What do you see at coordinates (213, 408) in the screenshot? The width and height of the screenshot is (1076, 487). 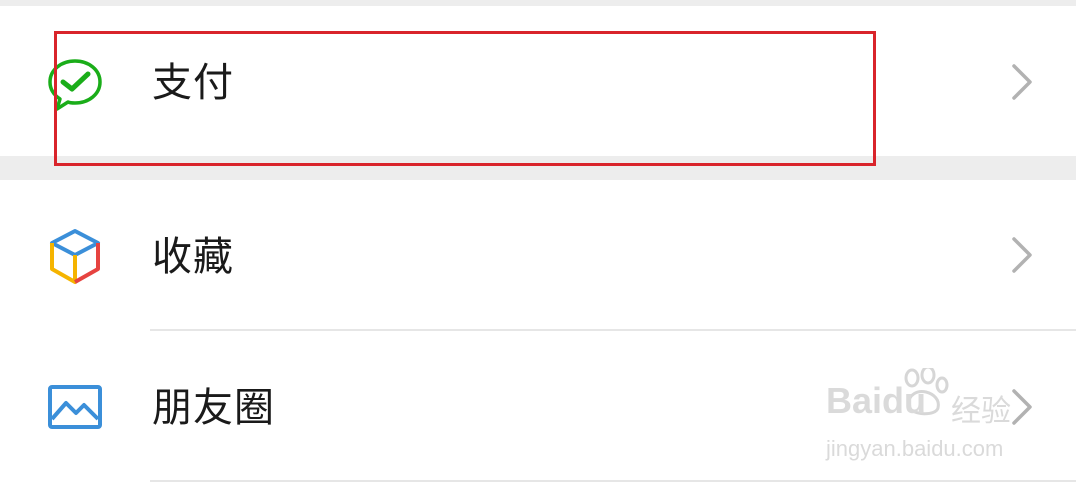 I see `menu-item-label: 朋友圈` at bounding box center [213, 408].